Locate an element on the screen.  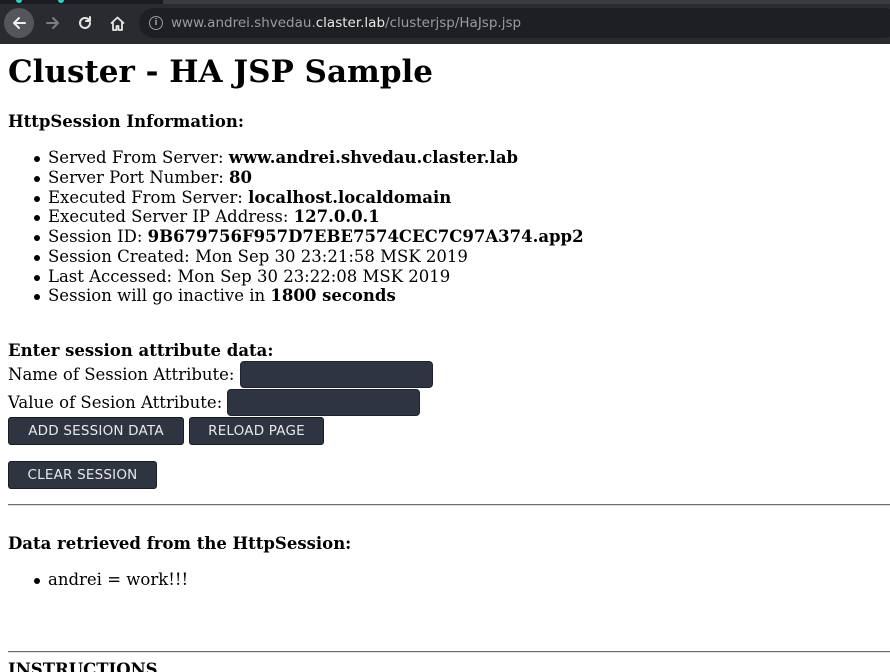
arrow-left-icon is located at coordinates (19, 23).